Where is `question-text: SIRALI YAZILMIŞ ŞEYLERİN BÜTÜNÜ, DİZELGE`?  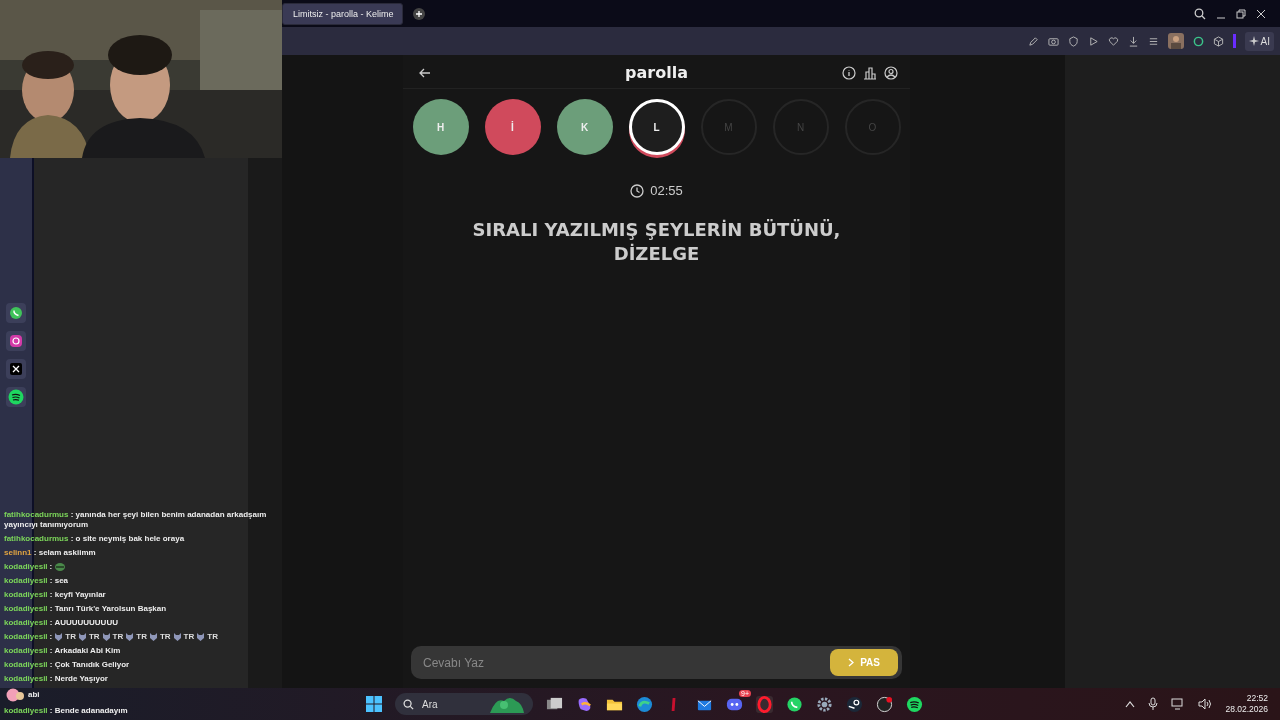 question-text: SIRALI YAZILMIŞ ŞEYLERİN BÜTÜNÜ, DİZELGE is located at coordinates (656, 242).